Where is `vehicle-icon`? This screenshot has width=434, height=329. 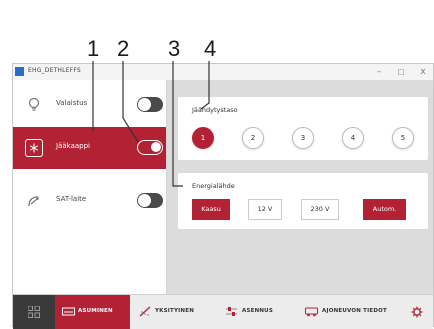 vehicle-icon is located at coordinates (311, 312).